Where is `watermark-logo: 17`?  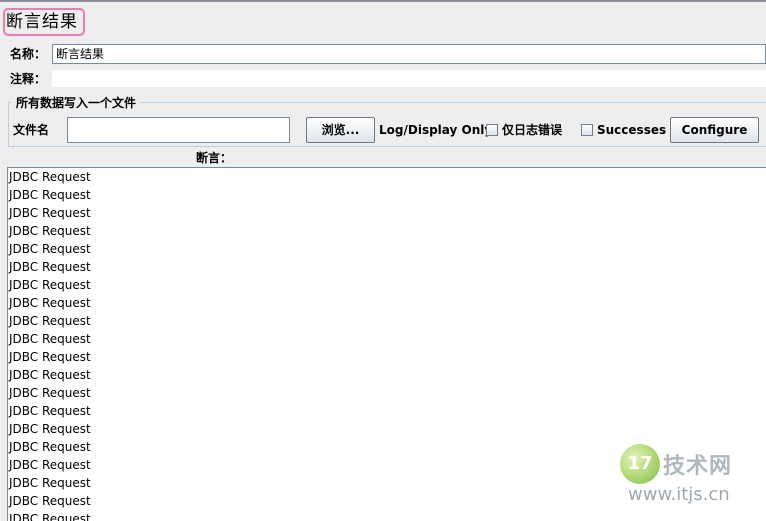 watermark-logo: 17 is located at coordinates (640, 464).